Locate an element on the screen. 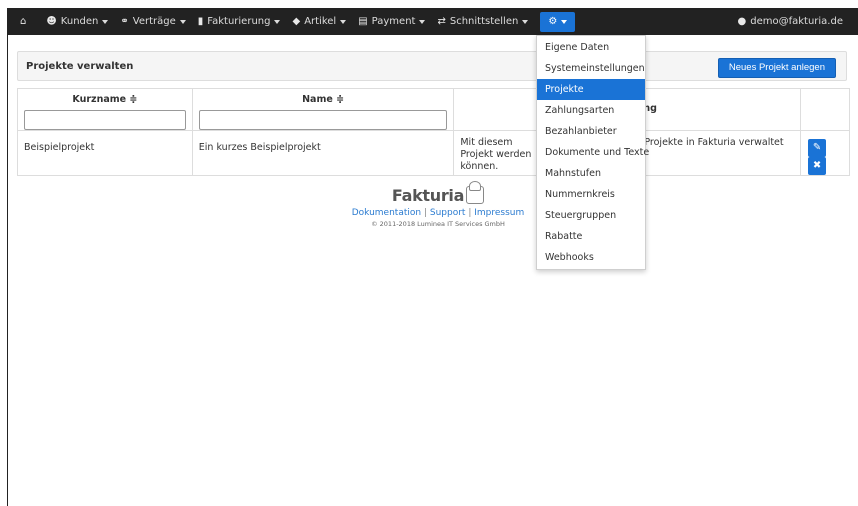 The image size is (858, 506). user-icon: ● is located at coordinates (742, 21).